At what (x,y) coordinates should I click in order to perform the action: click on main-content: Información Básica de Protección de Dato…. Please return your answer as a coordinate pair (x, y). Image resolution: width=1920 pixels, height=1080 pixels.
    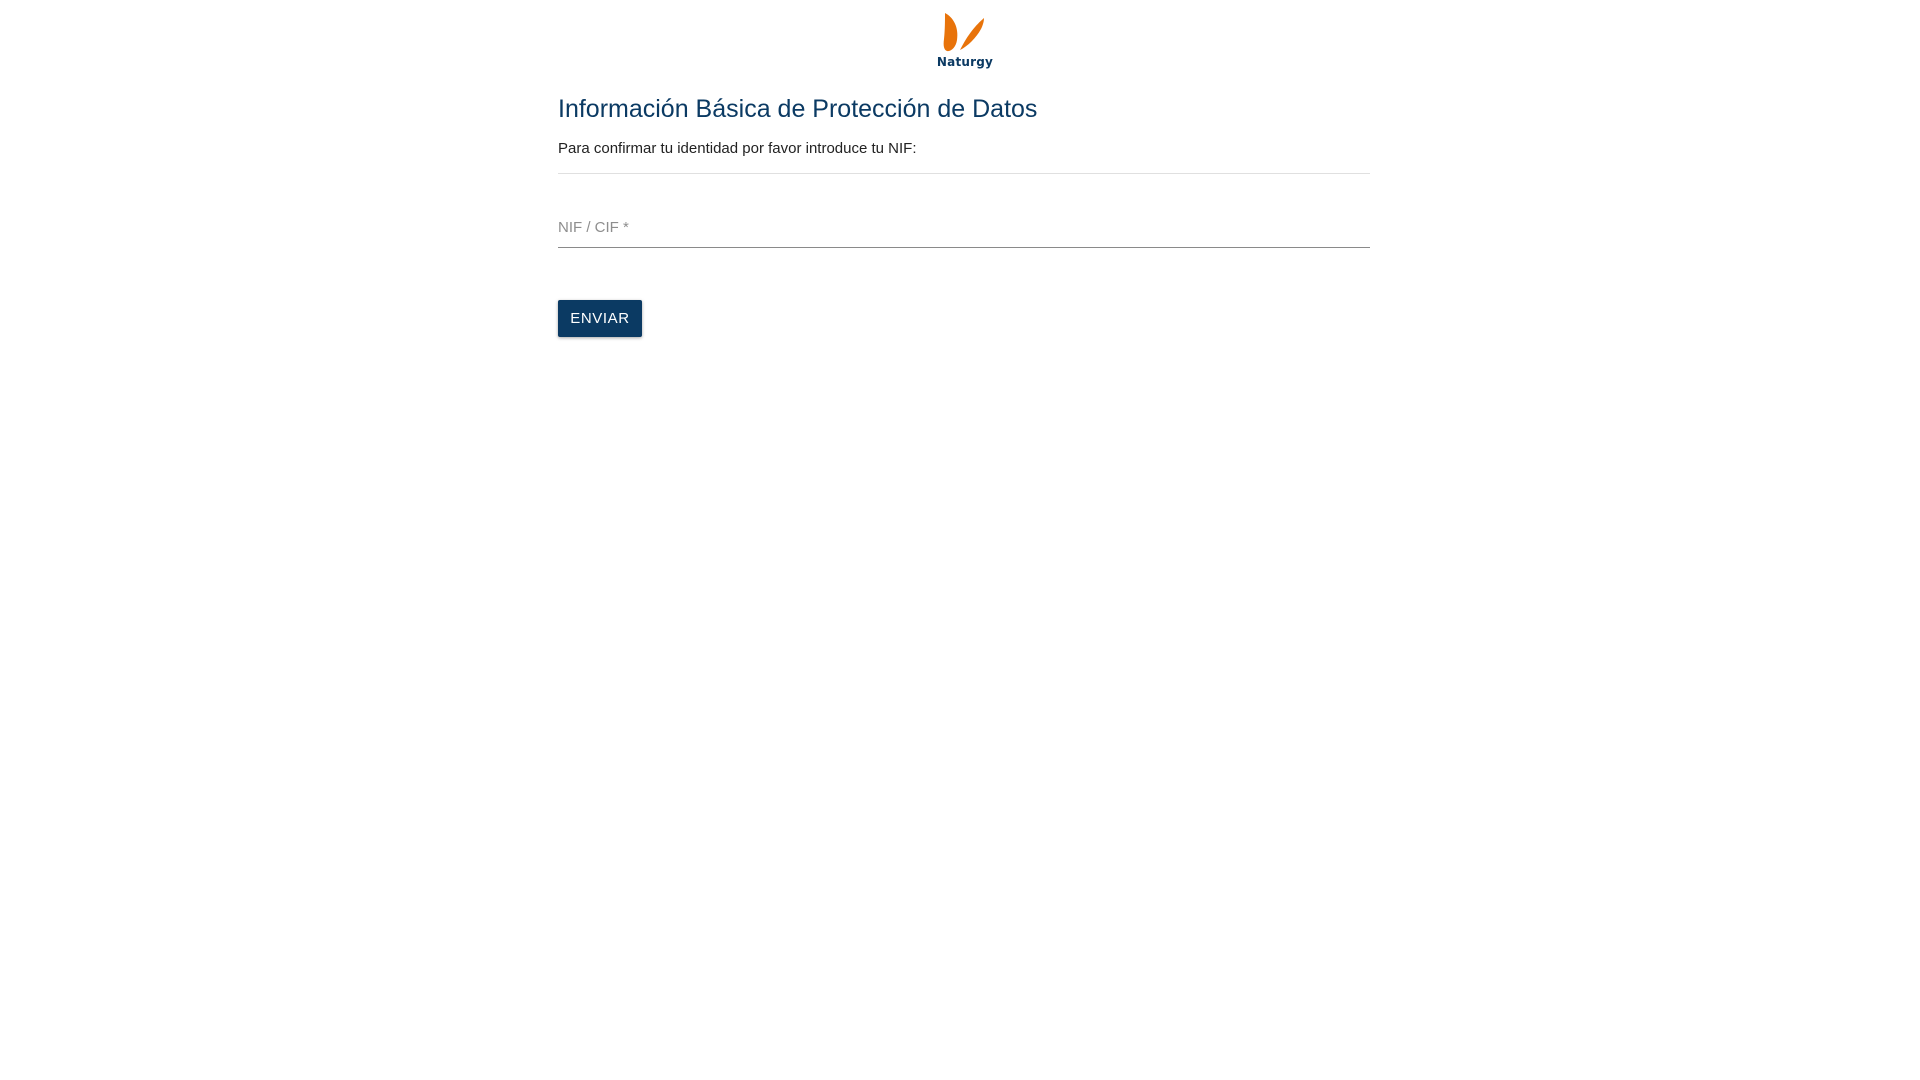
    Looking at the image, I should click on (964, 214).